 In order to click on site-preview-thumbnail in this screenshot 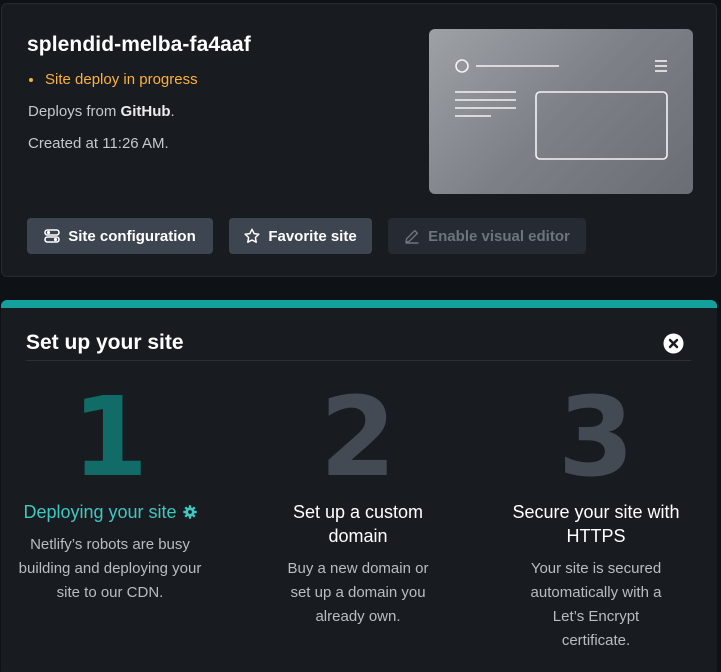, I will do `click(561, 111)`.